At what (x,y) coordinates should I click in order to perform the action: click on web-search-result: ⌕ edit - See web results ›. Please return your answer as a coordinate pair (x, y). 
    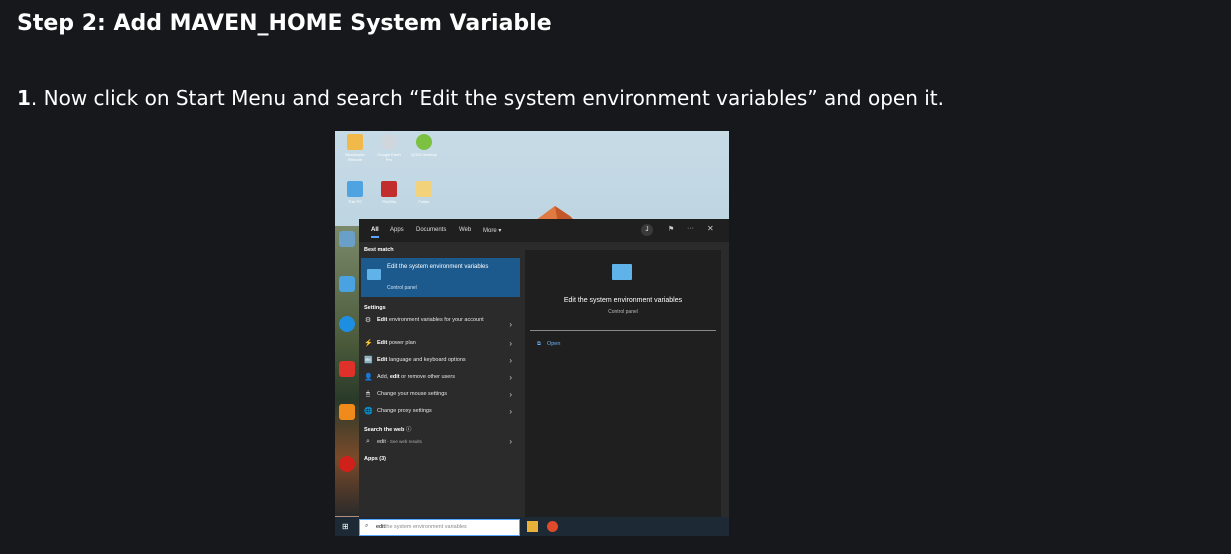
    Looking at the image, I should click on (439, 442).